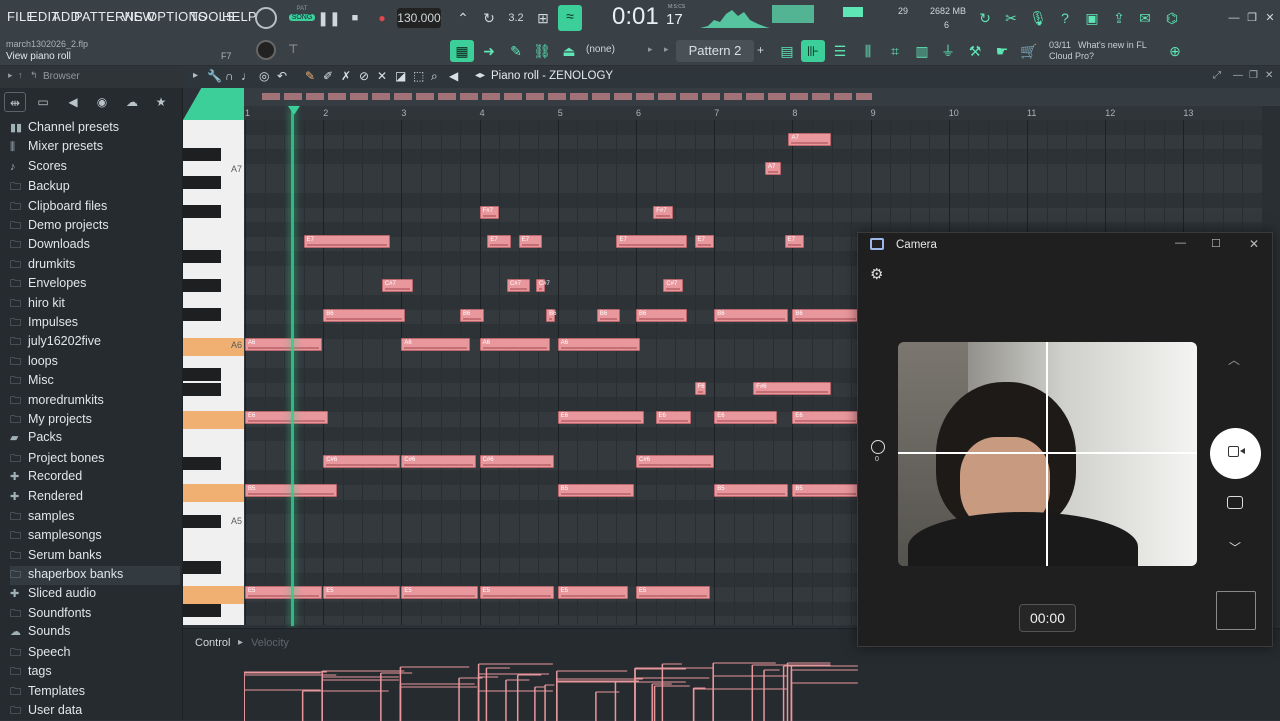 This screenshot has height=721, width=1280. What do you see at coordinates (1092, 18) in the screenshot?
I see `save-icon: ▣` at bounding box center [1092, 18].